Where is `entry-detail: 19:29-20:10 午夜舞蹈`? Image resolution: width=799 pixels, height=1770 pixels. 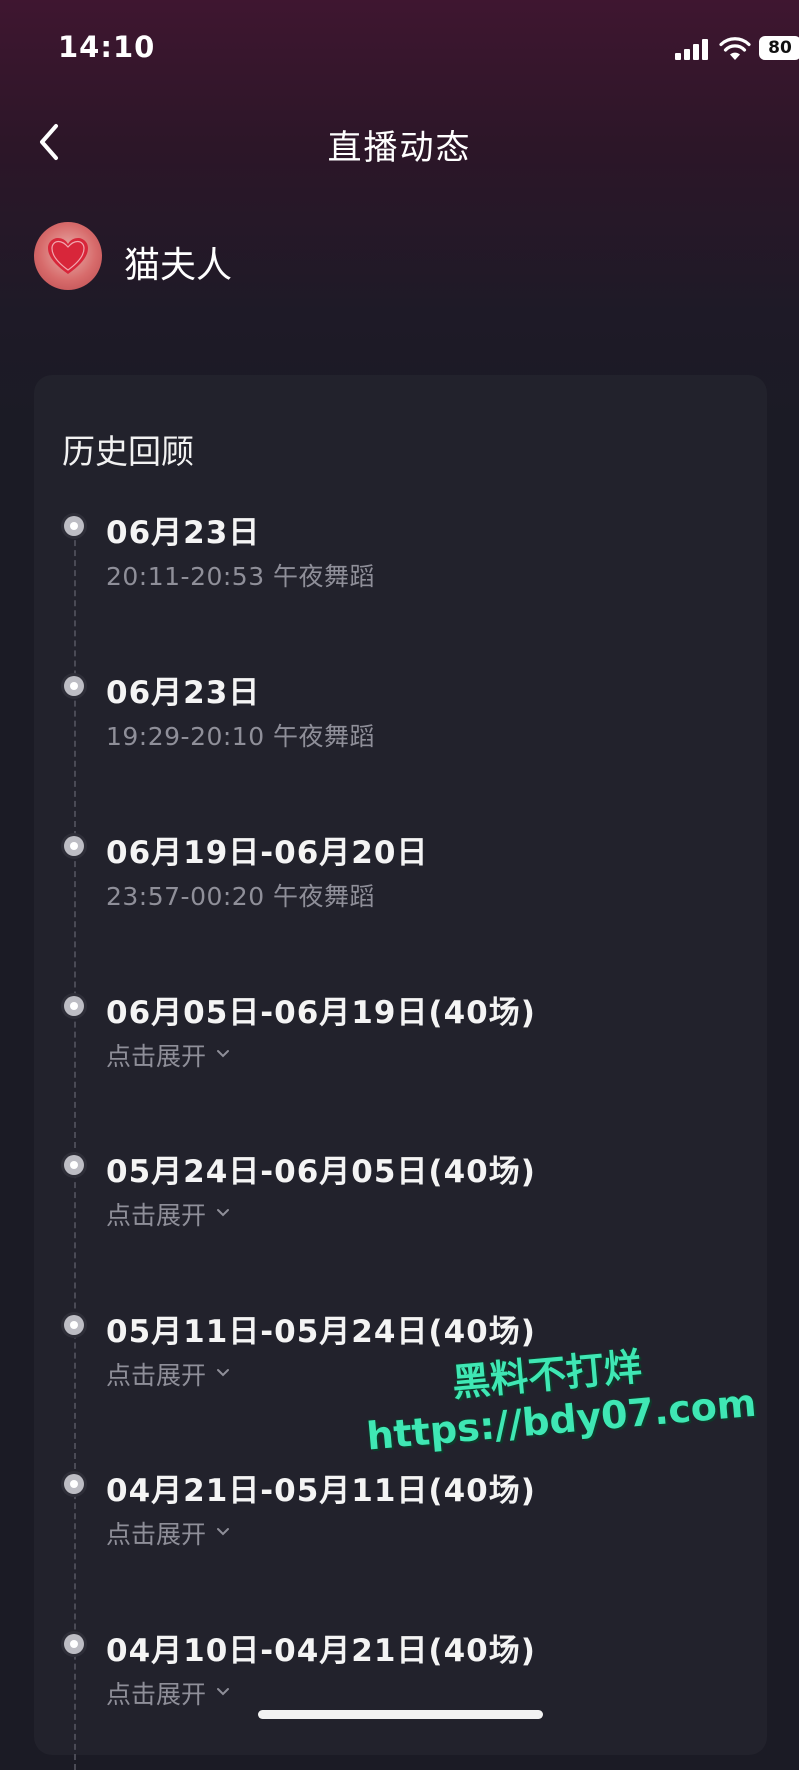
entry-detail: 19:29-20:10 午夜舞蹈 is located at coordinates (241, 736).